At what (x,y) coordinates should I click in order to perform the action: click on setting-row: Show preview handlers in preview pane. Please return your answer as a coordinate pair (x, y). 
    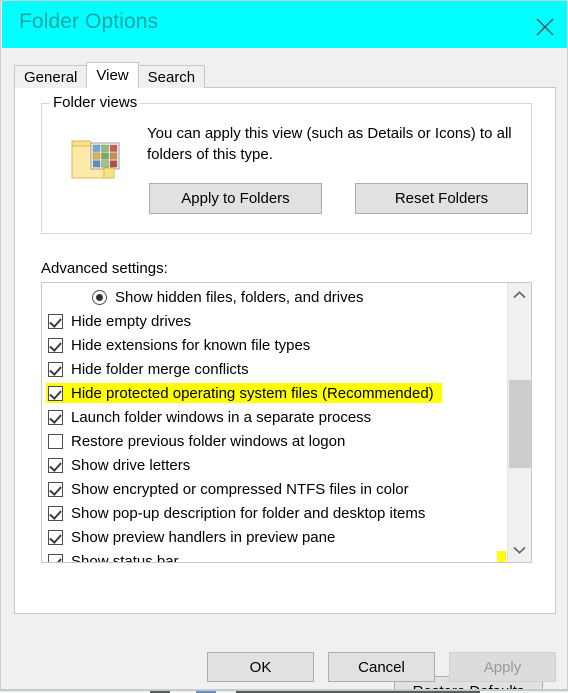
    Looking at the image, I should click on (274, 537).